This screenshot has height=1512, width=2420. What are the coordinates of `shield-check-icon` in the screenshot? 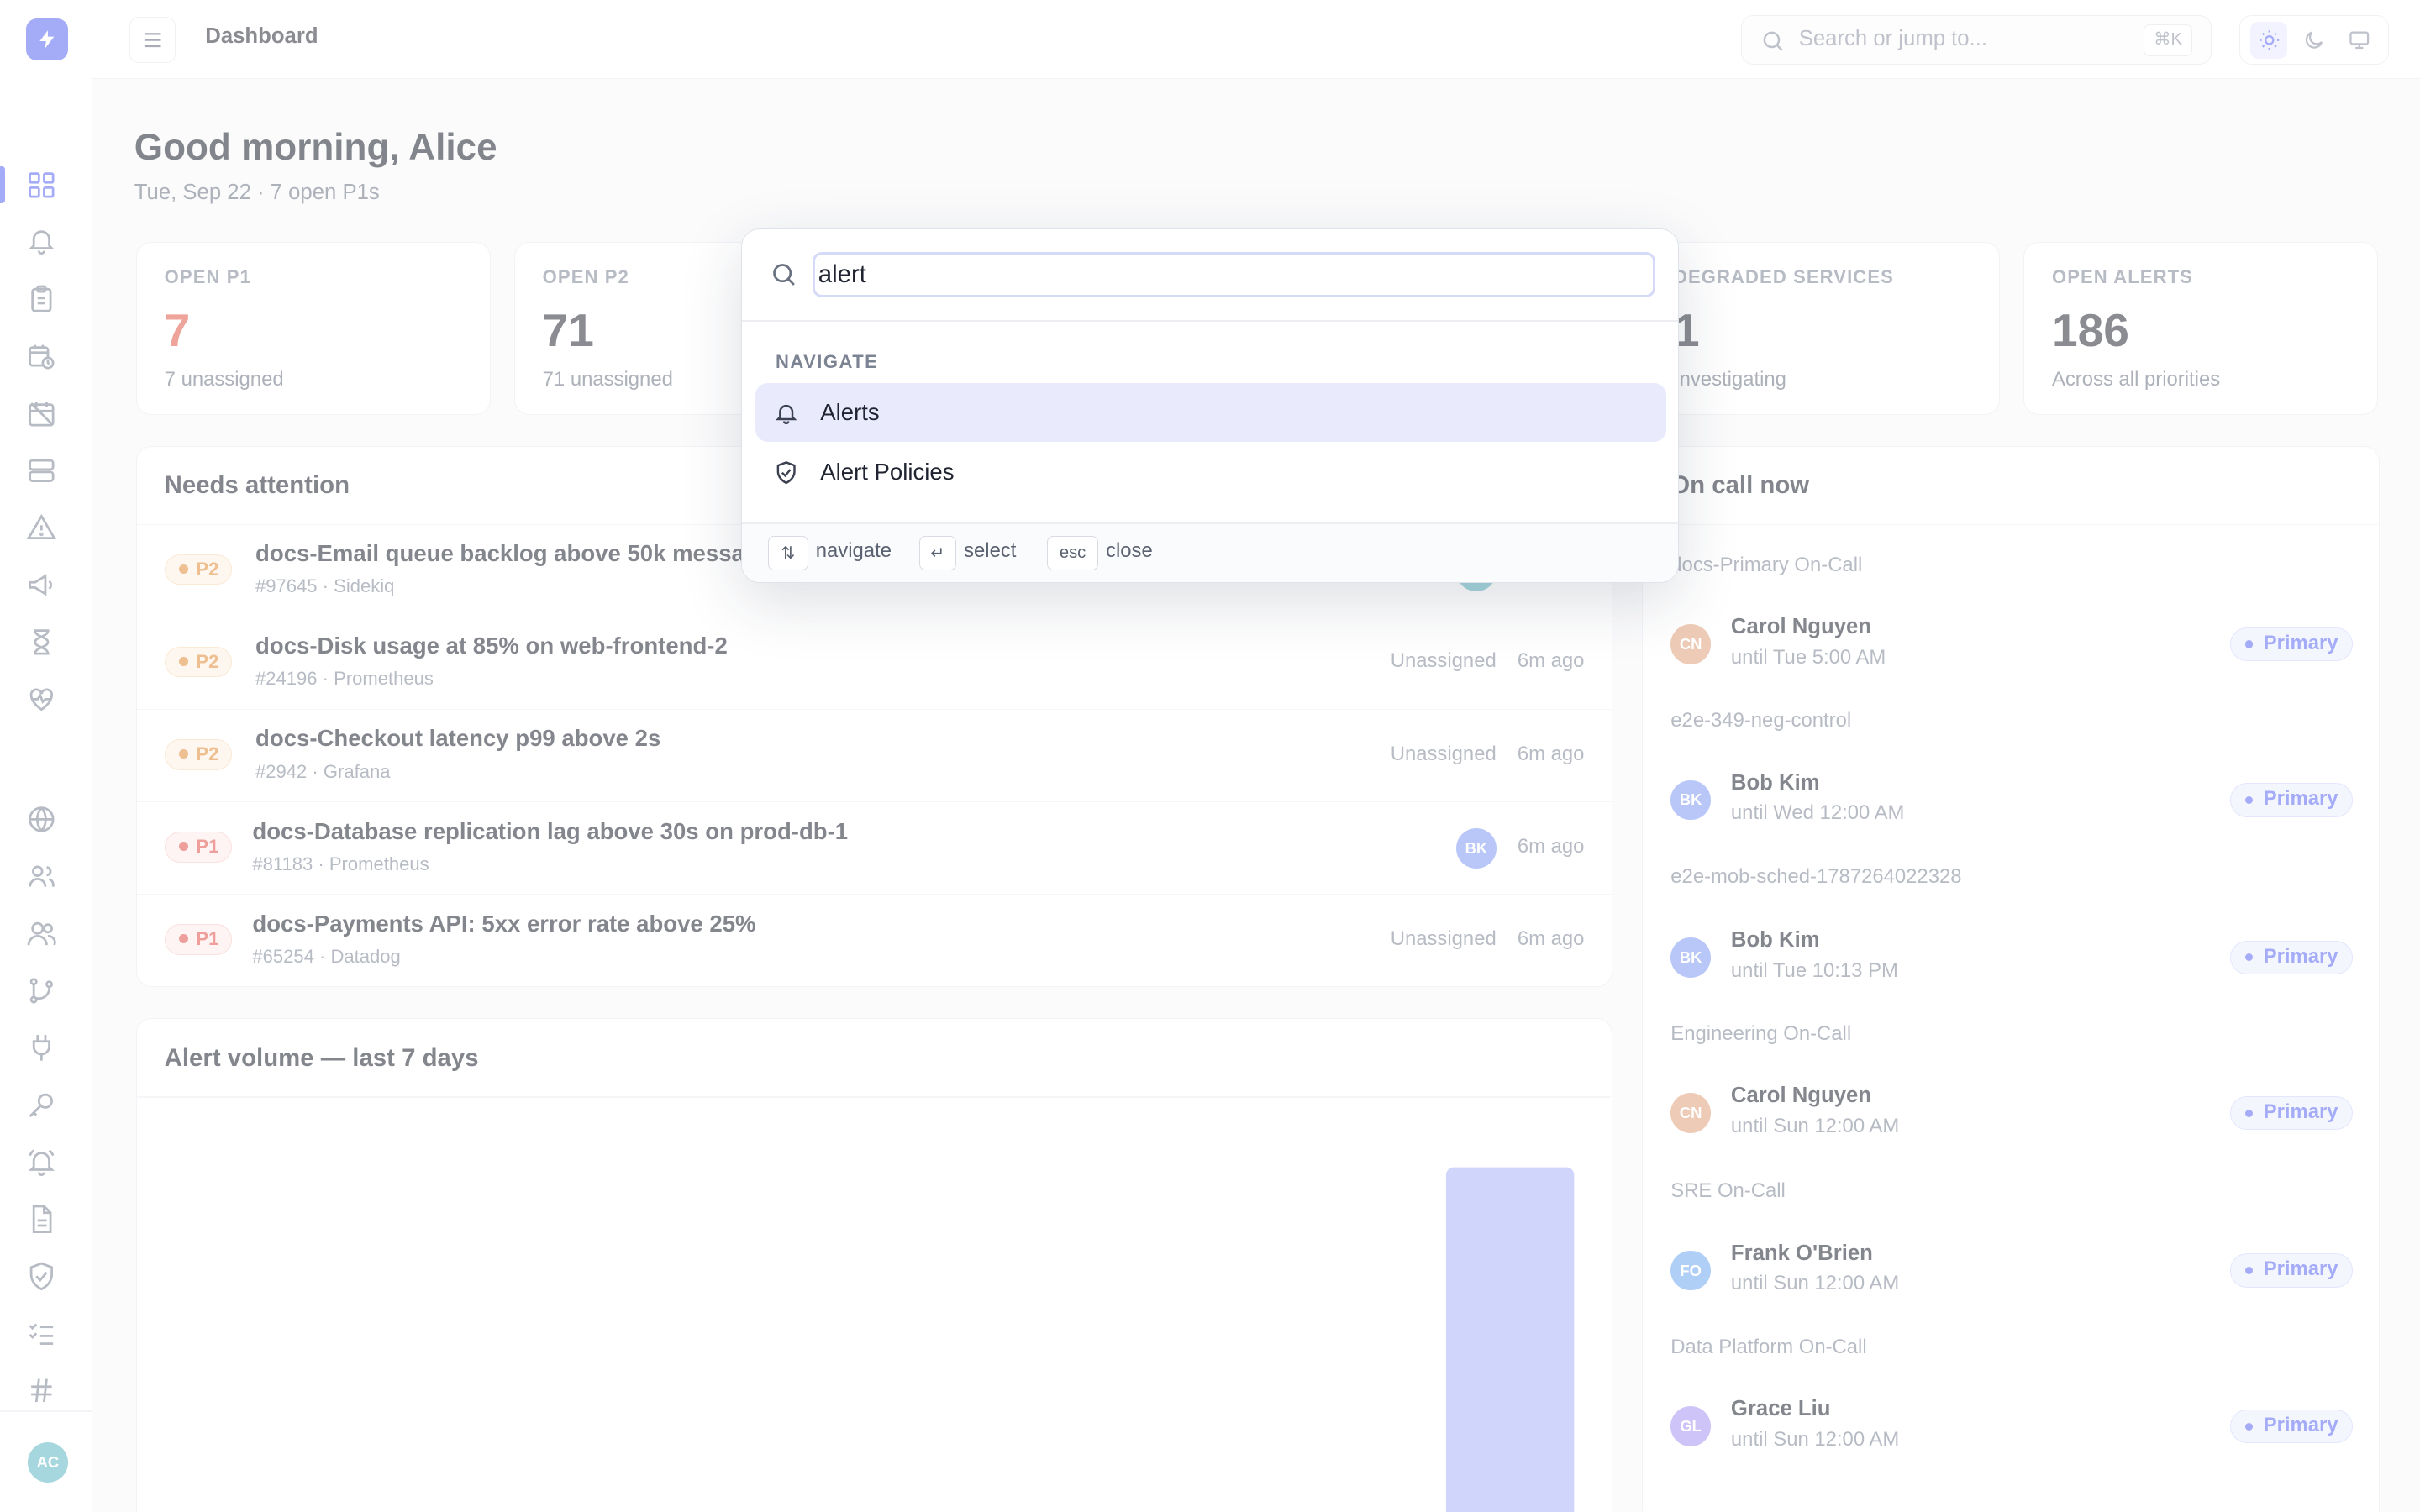 It's located at (786, 473).